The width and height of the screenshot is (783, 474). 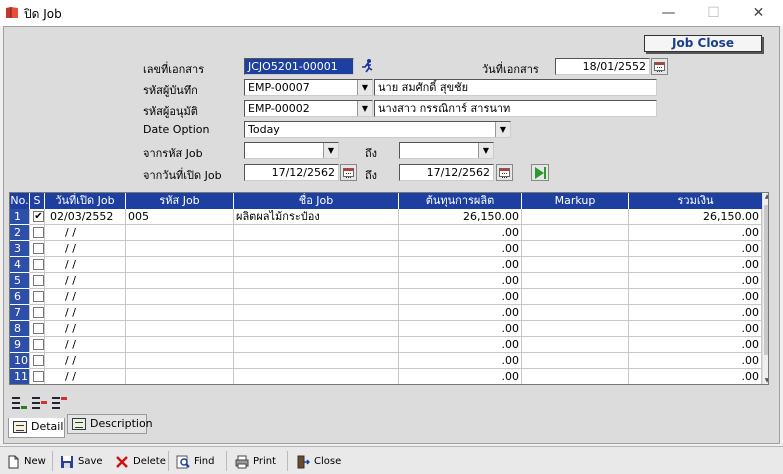 What do you see at coordinates (765, 380) in the screenshot?
I see `scroll-down-icon: ▼` at bounding box center [765, 380].